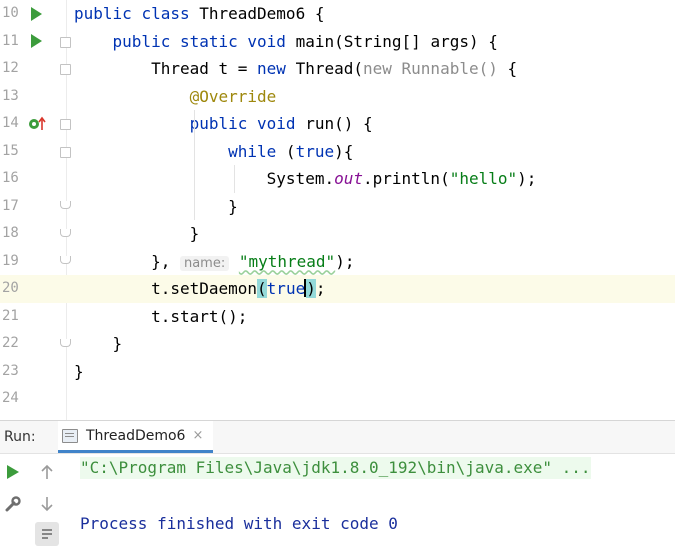  What do you see at coordinates (197, 435) in the screenshot?
I see `close-icon: ×` at bounding box center [197, 435].